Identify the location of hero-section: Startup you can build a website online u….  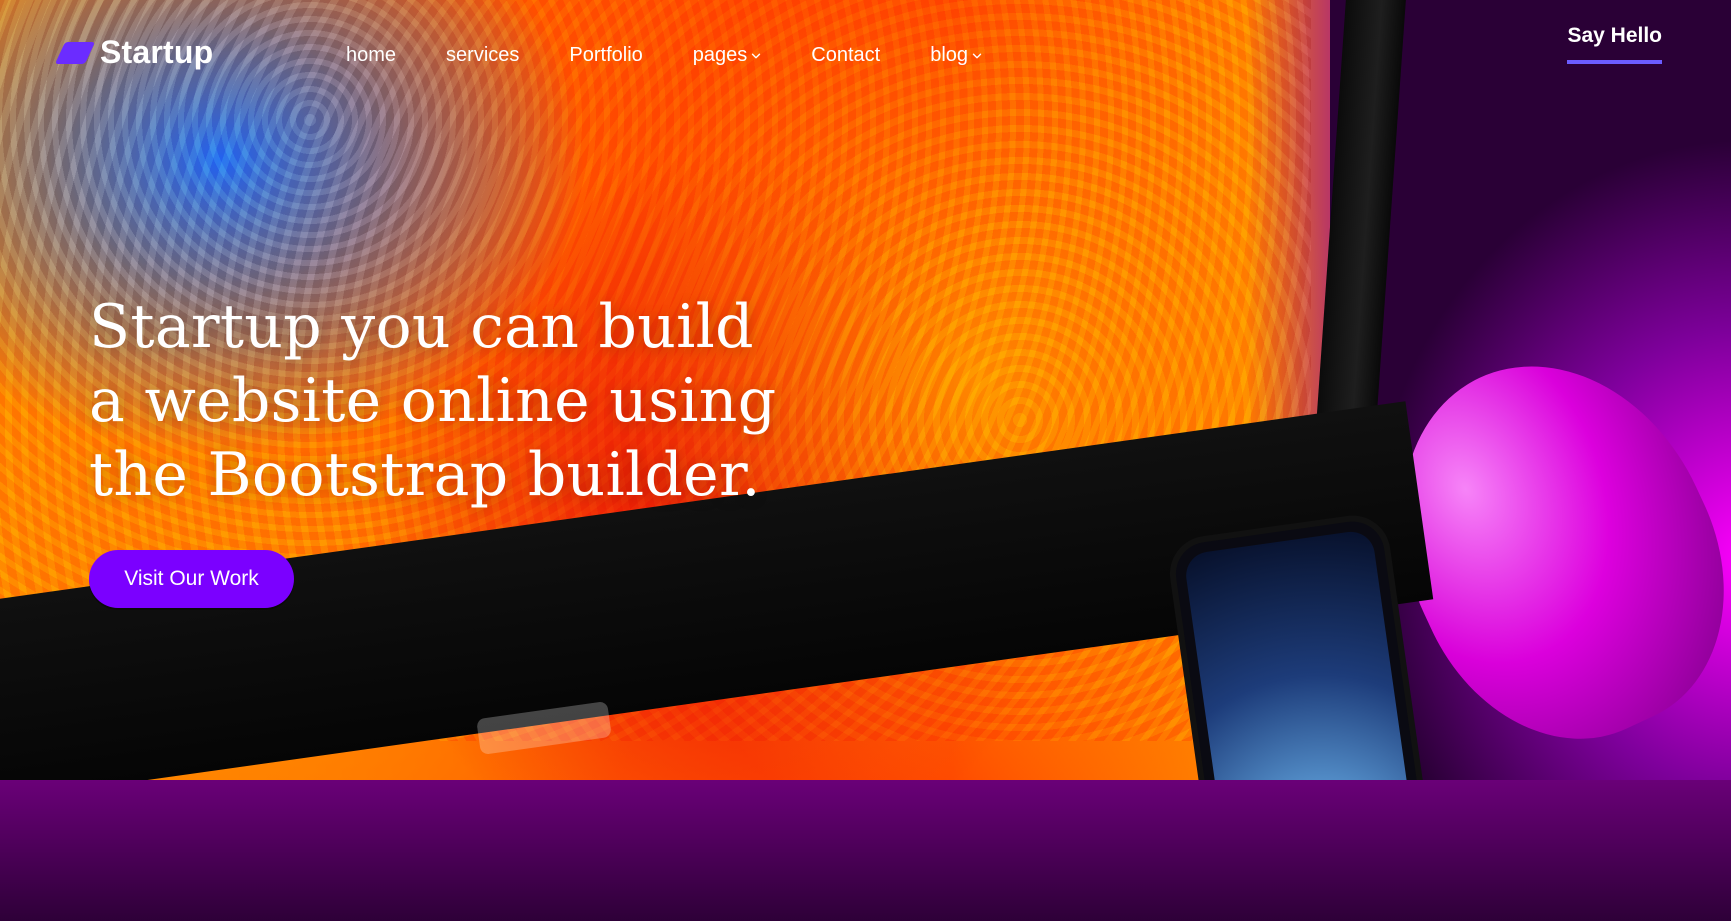
(449, 449).